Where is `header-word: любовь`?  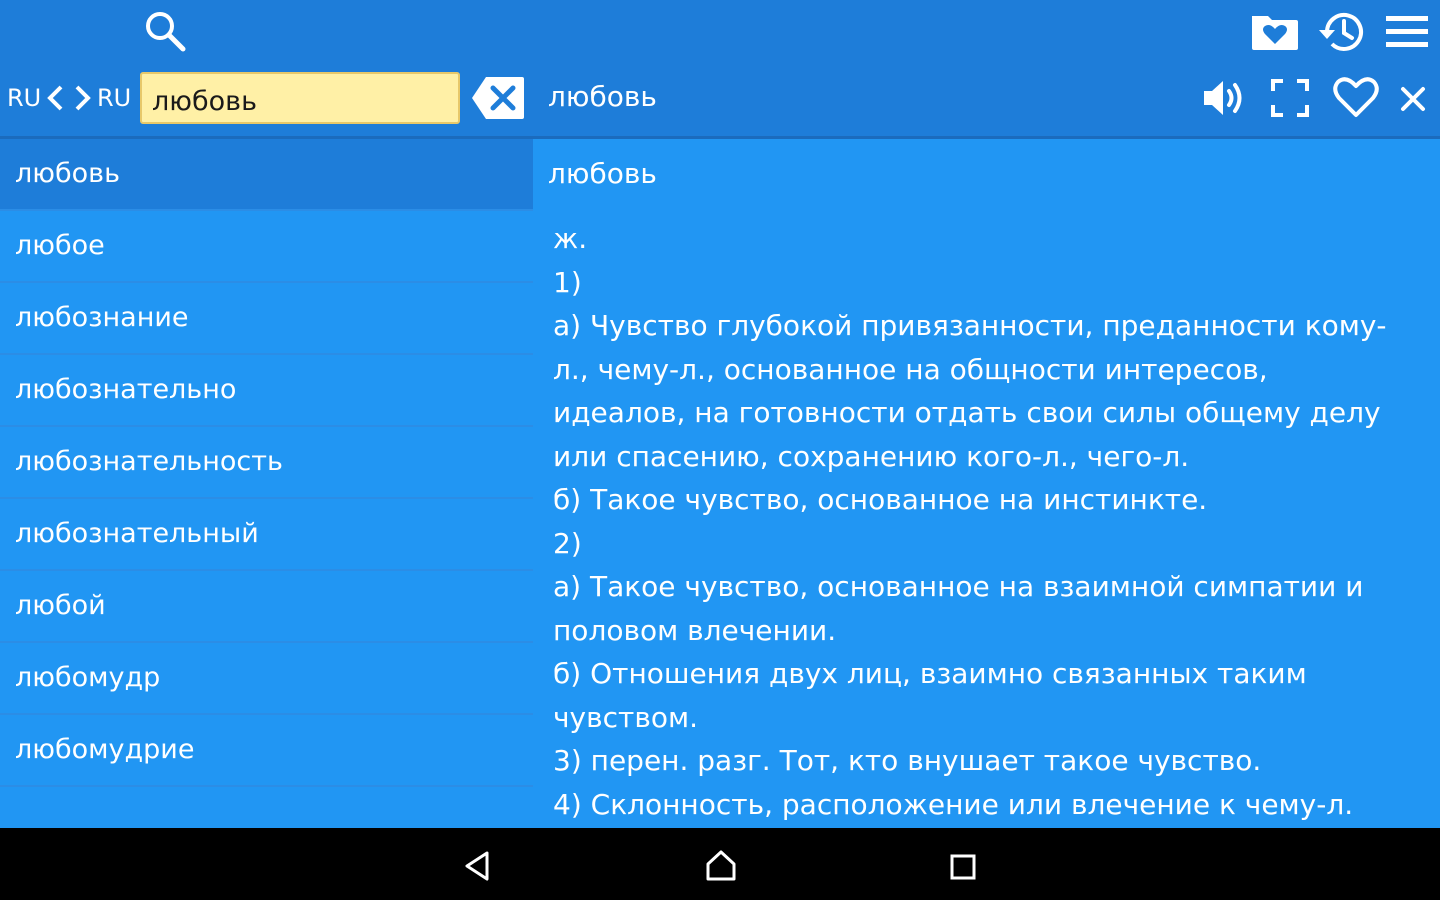
header-word: любовь is located at coordinates (602, 96).